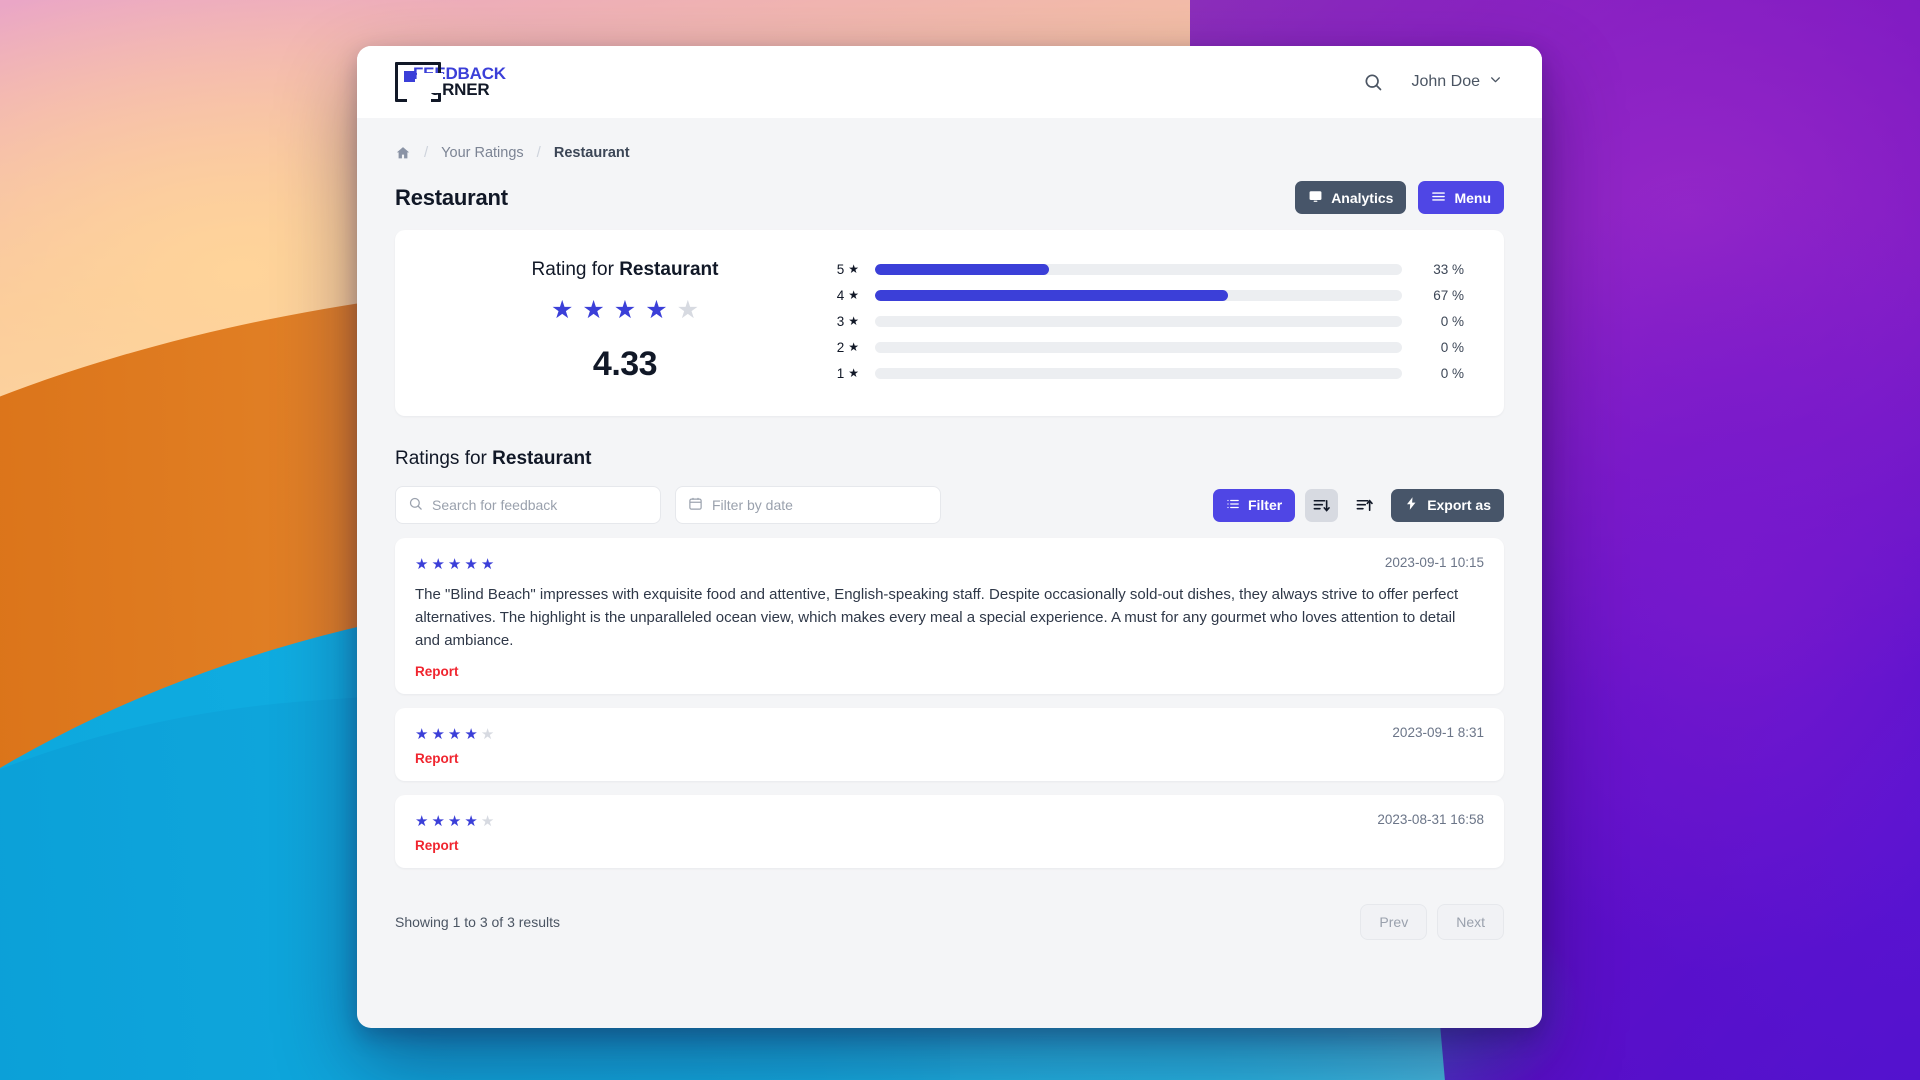 This screenshot has height=1080, width=1920. I want to click on search-input-placeholder: Search for feedback, so click(495, 505).